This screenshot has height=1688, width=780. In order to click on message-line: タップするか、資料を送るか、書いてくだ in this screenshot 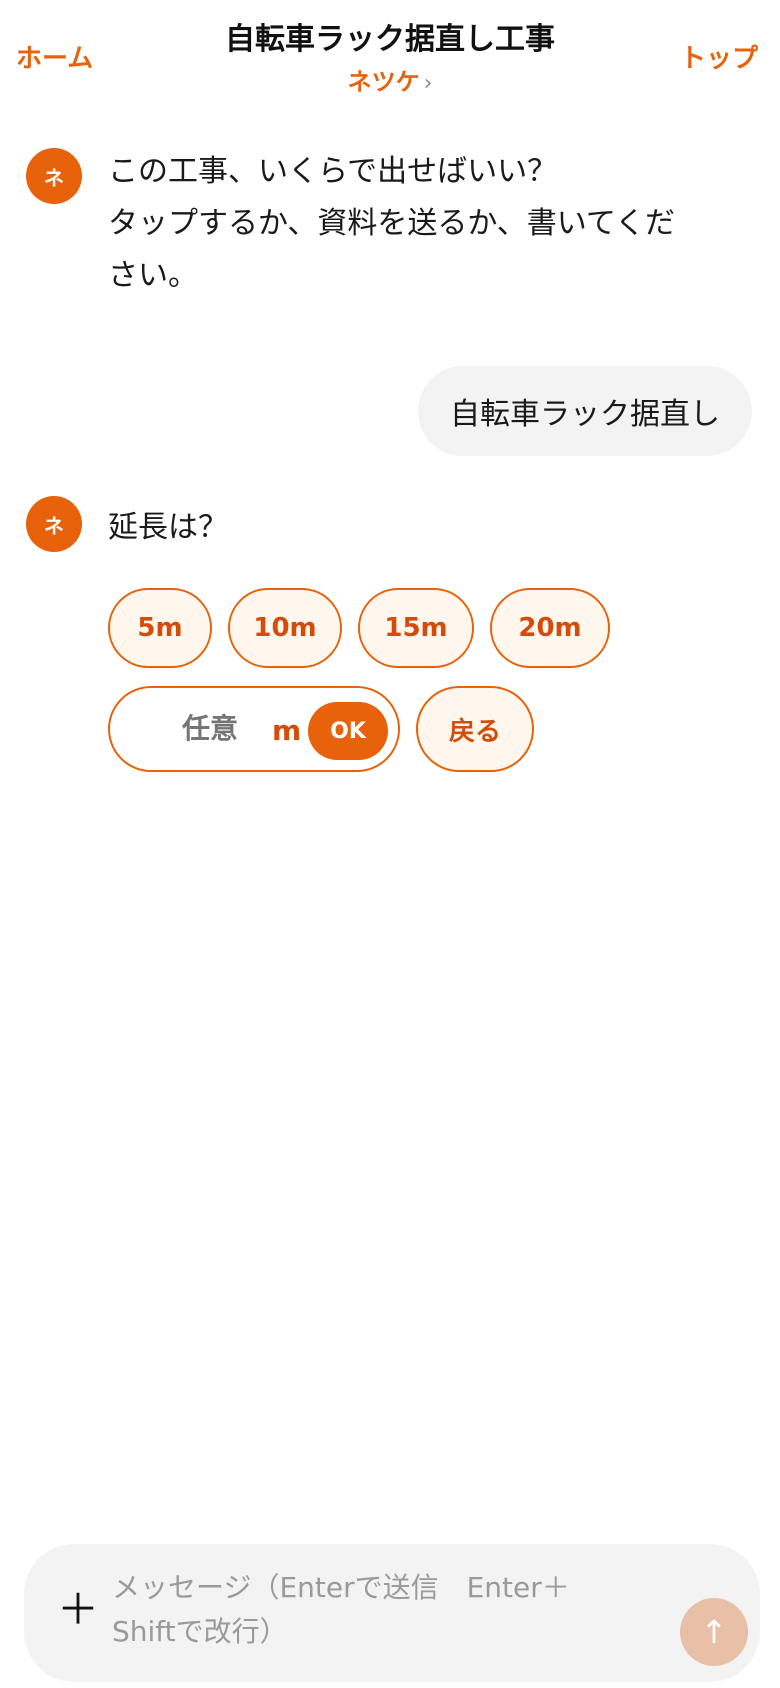, I will do `click(391, 223)`.